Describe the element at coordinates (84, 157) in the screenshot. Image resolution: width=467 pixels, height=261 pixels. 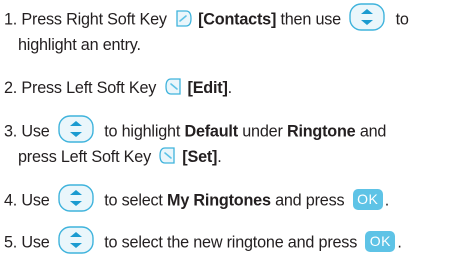
I see `step-text: press Left Soft Key` at that location.